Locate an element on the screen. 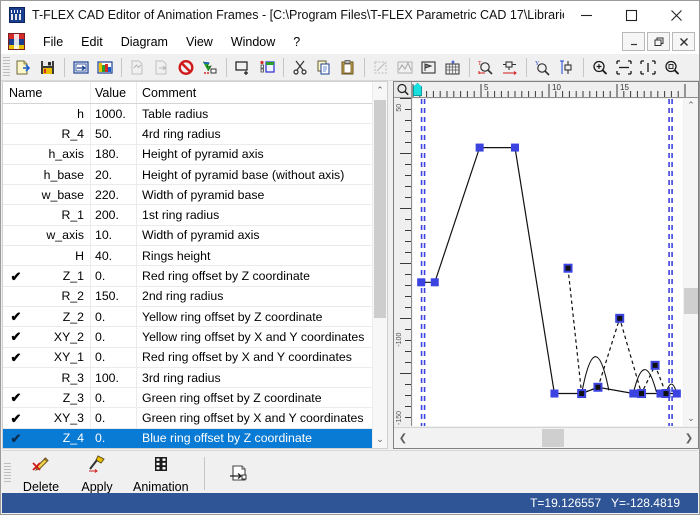  cell-comment: Height of pyramid base (without axis) is located at coordinates (255, 175).